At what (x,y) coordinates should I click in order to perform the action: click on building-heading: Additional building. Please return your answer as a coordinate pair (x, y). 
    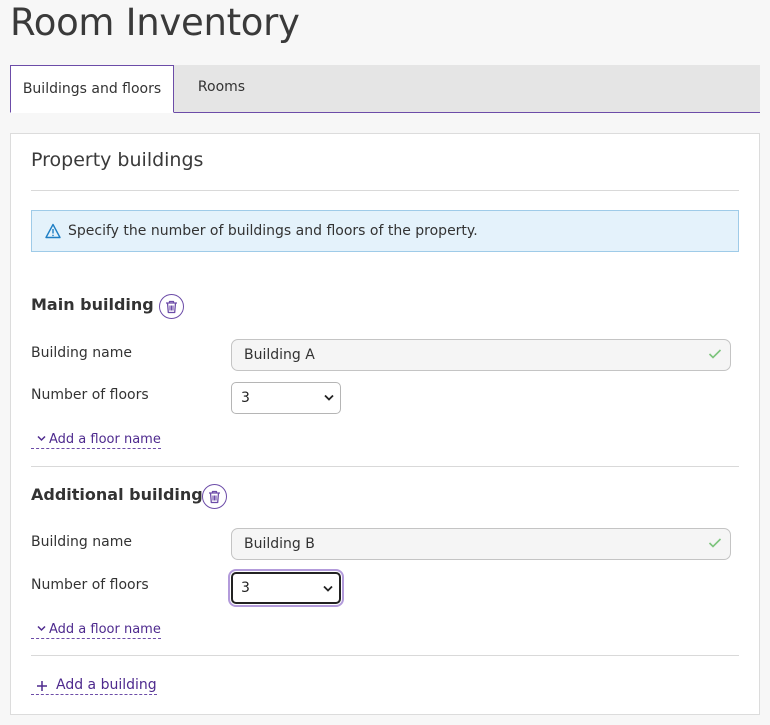
    Looking at the image, I should click on (117, 494).